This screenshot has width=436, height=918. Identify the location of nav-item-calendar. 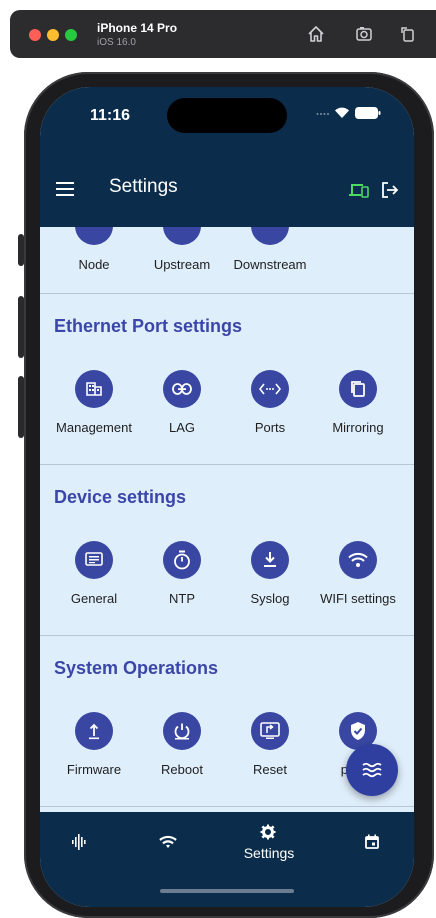
(373, 843).